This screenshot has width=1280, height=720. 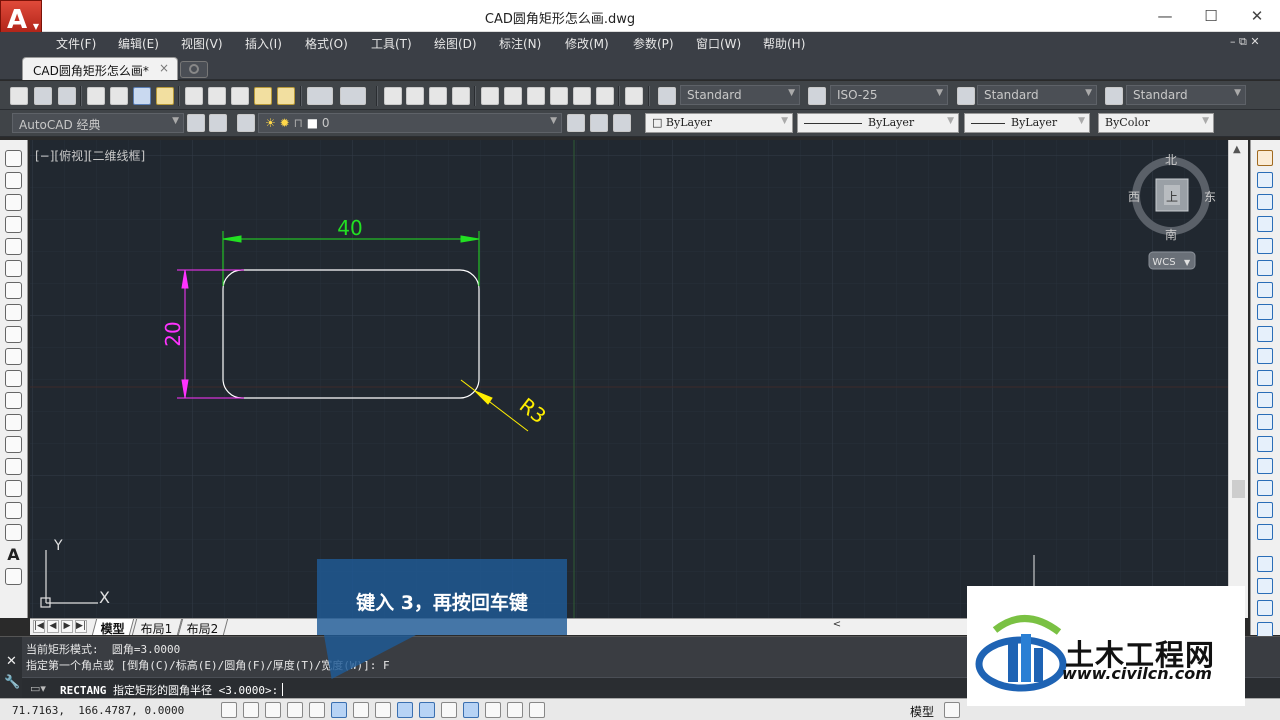 I want to click on lineweight-toggle-icon, so click(x=449, y=710).